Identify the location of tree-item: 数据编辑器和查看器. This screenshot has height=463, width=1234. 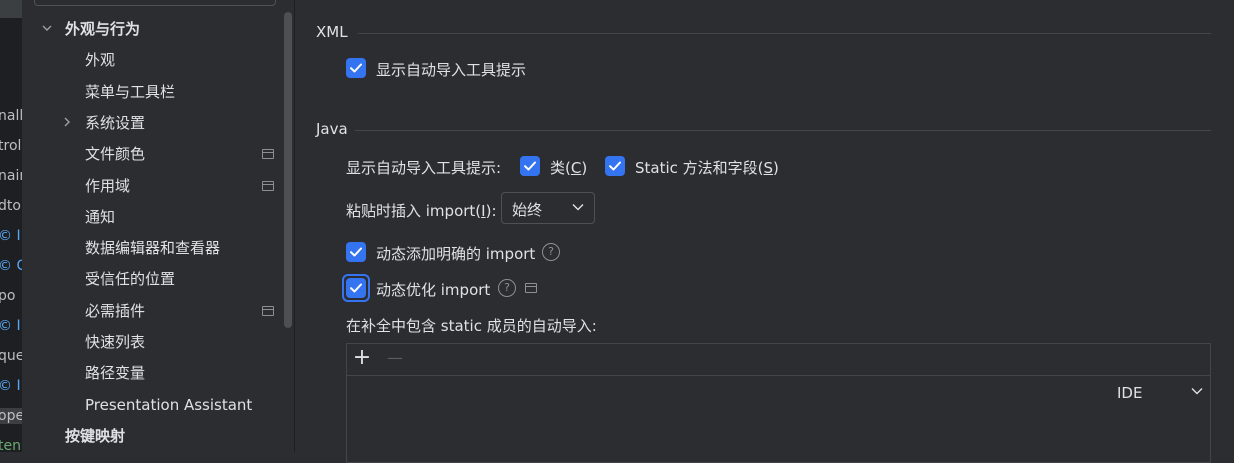
(152, 248).